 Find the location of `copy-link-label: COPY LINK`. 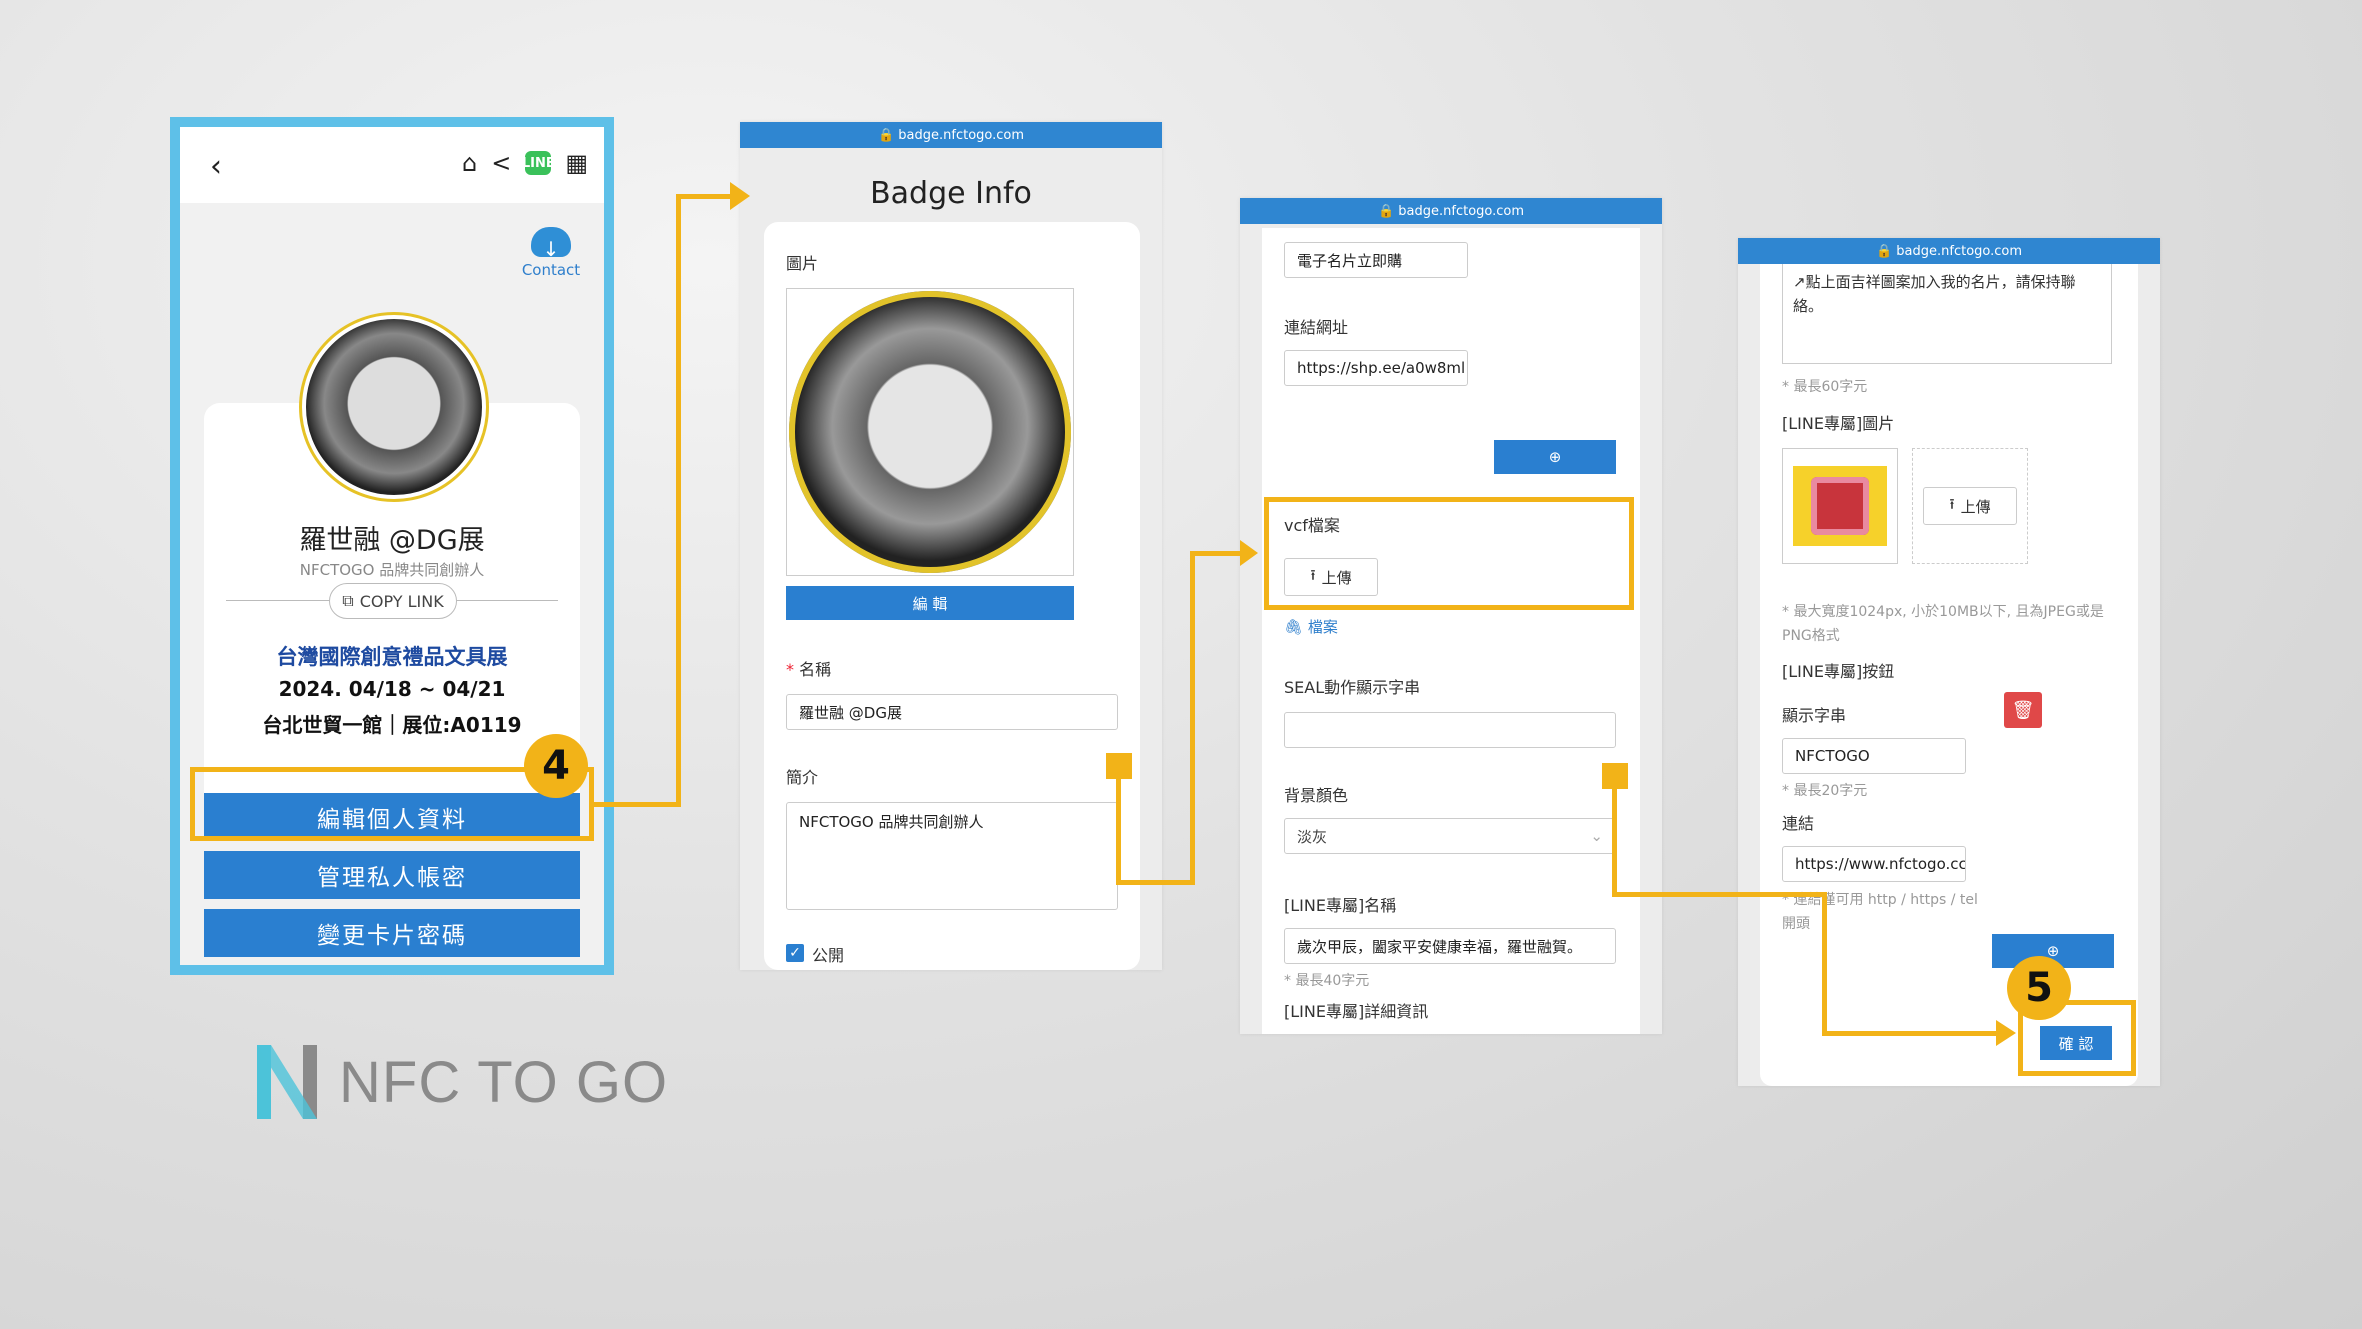

copy-link-label: COPY LINK is located at coordinates (401, 601).